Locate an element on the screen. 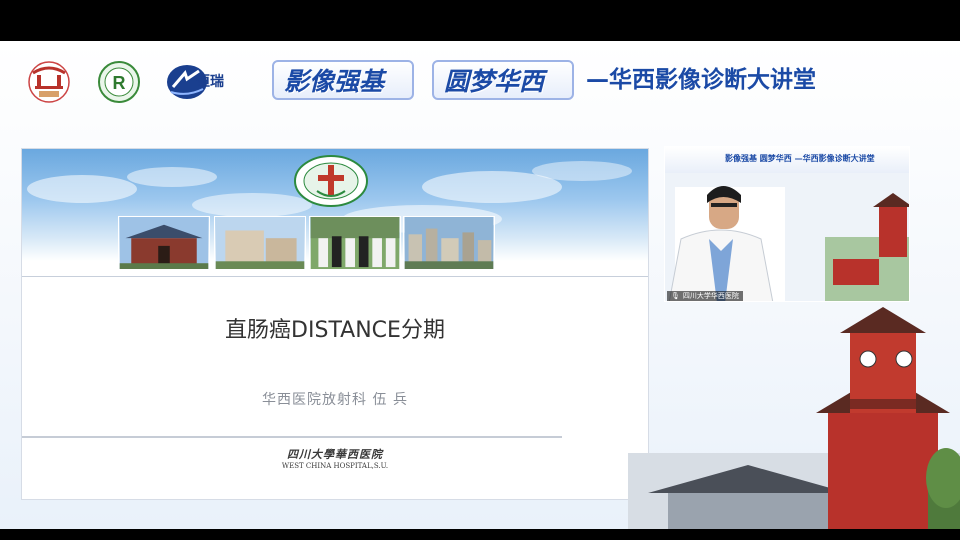  letterbox-top is located at coordinates (480, 20).